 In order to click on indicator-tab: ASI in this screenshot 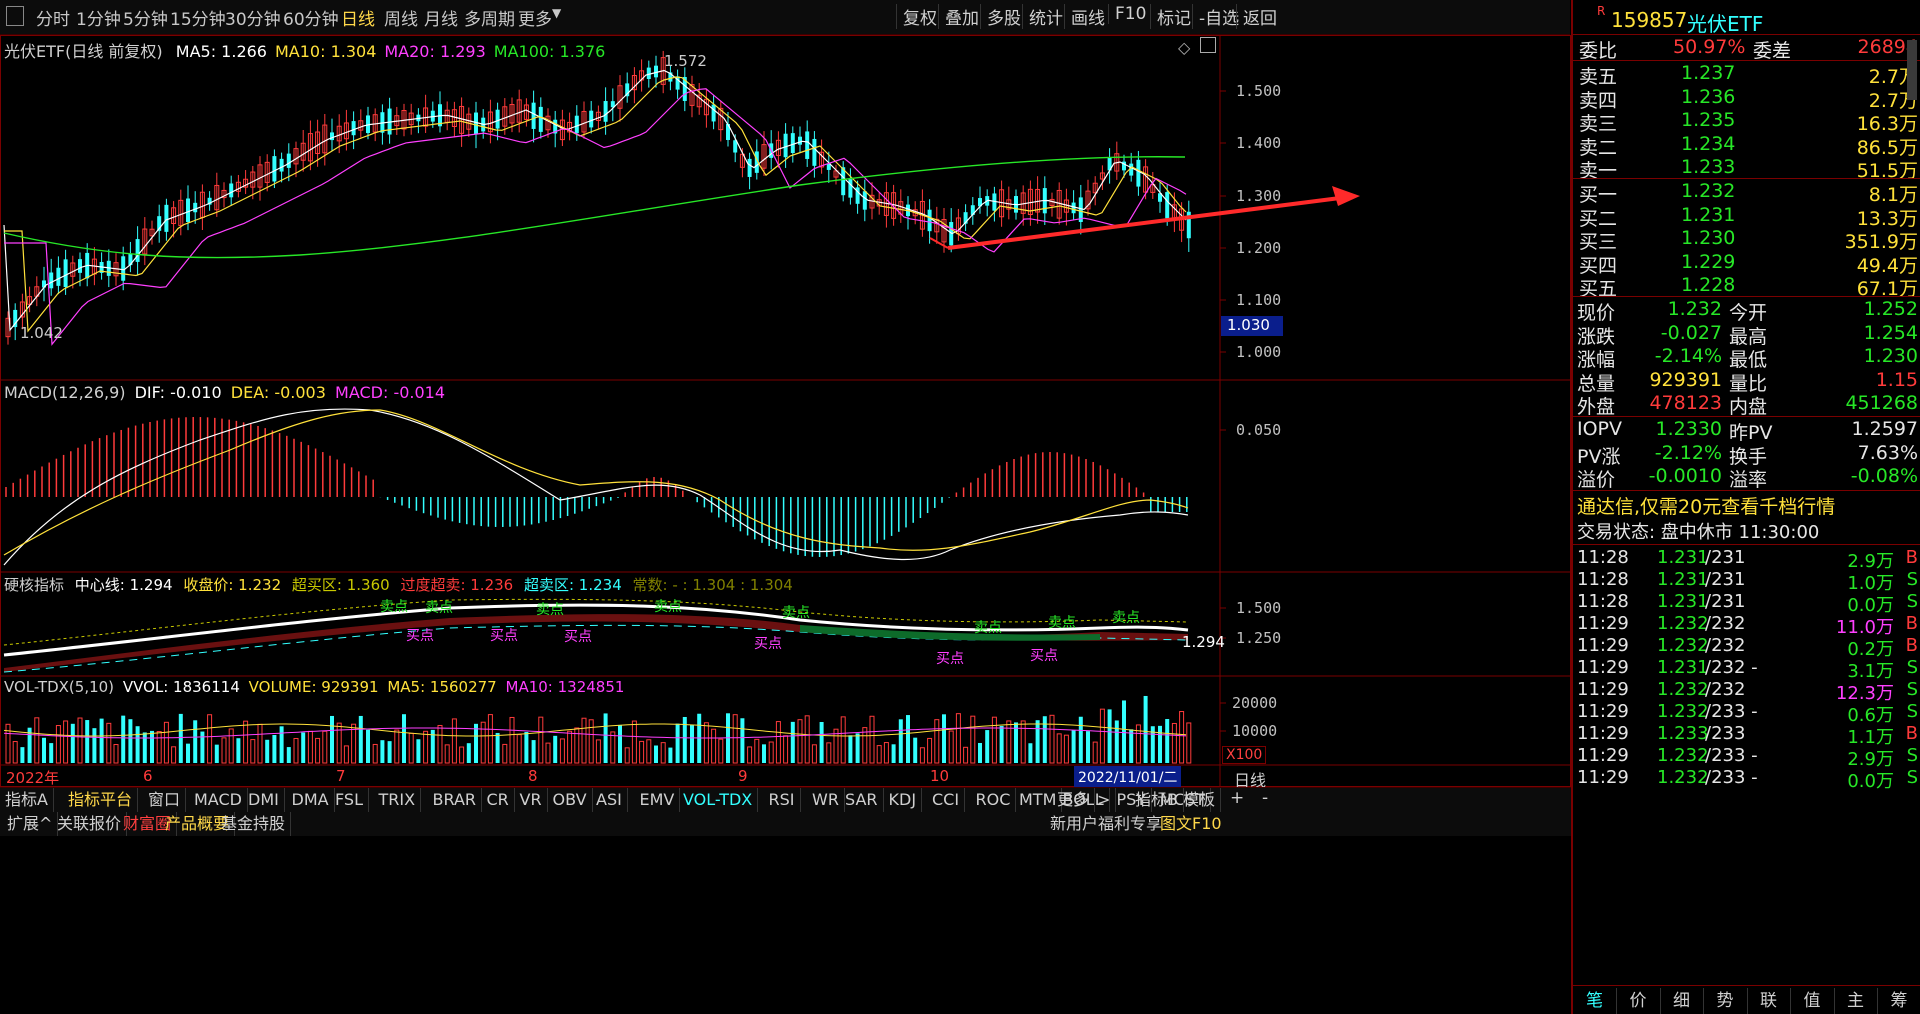, I will do `click(609, 800)`.